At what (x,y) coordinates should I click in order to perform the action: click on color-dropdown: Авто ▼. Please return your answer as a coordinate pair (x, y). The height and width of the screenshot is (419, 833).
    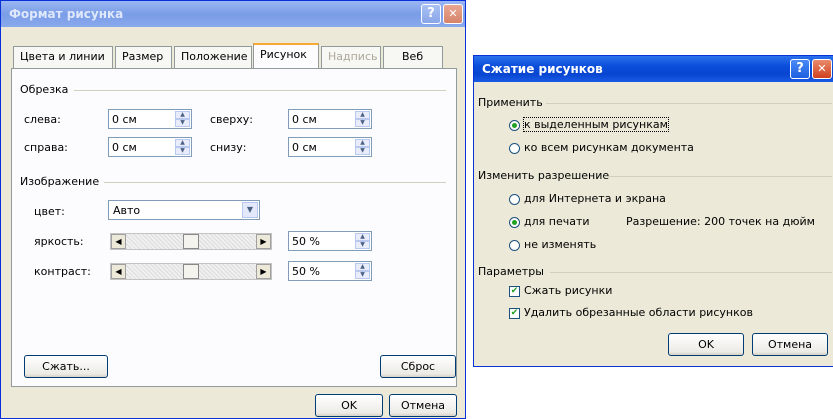
    Looking at the image, I should click on (184, 210).